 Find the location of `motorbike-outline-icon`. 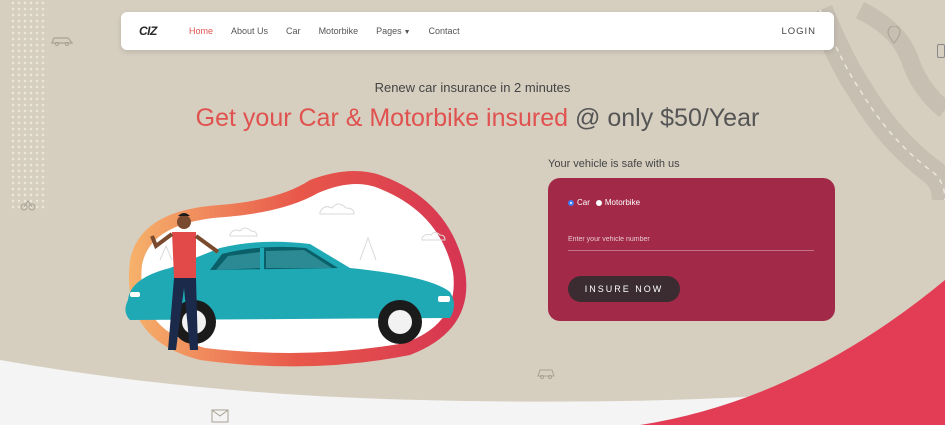

motorbike-outline-icon is located at coordinates (28, 205).